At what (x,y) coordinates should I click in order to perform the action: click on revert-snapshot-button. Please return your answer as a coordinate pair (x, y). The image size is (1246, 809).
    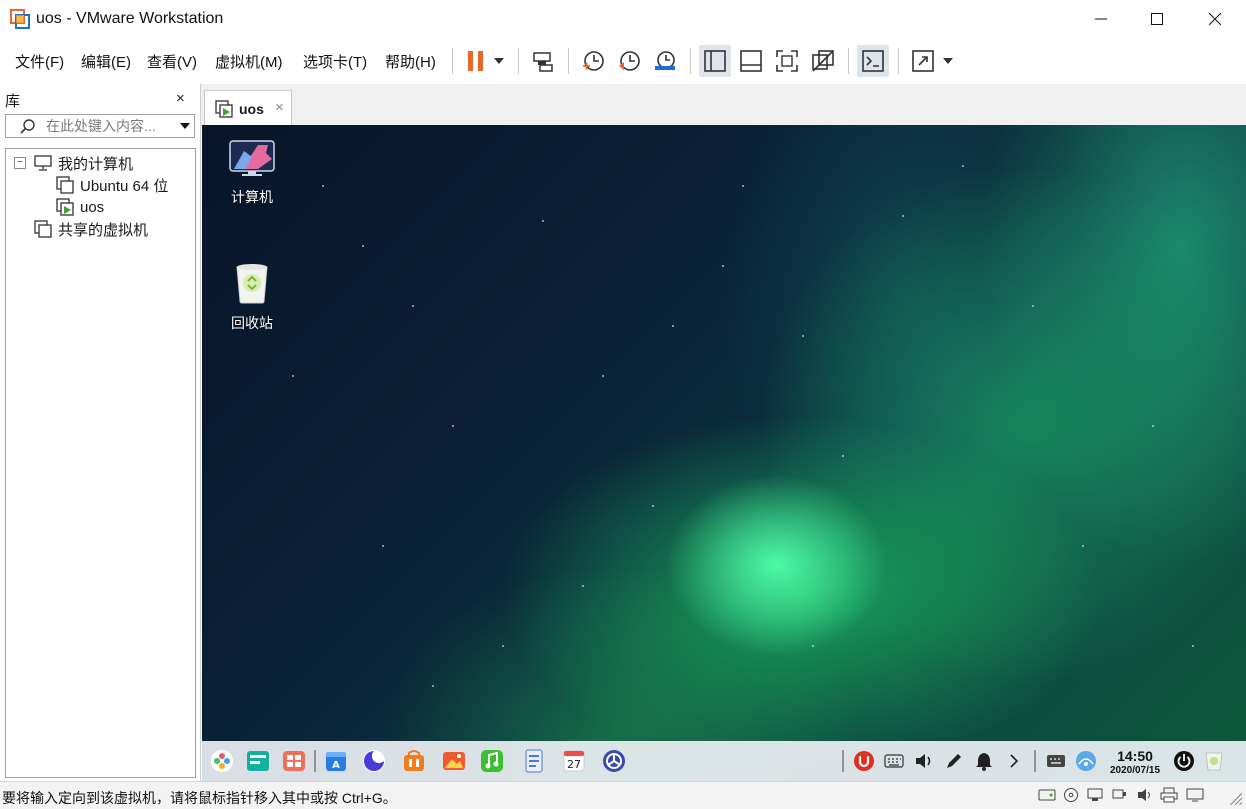
    Looking at the image, I should click on (629, 61).